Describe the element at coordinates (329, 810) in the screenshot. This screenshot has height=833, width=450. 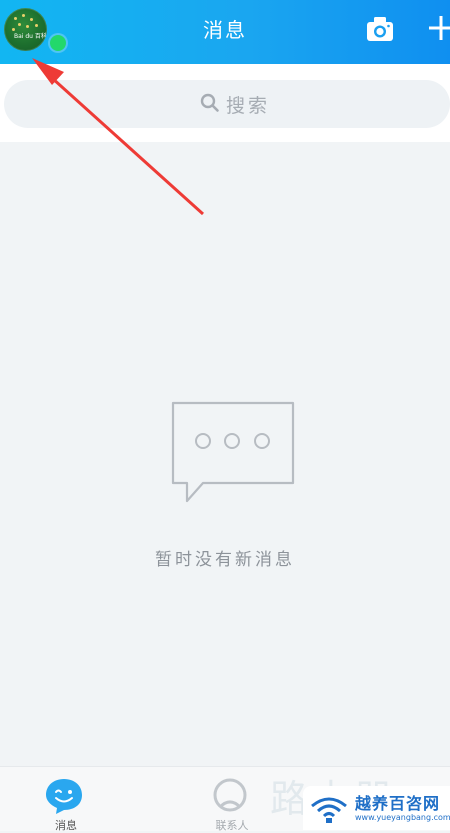
I see `wifi-logo-icon` at that location.